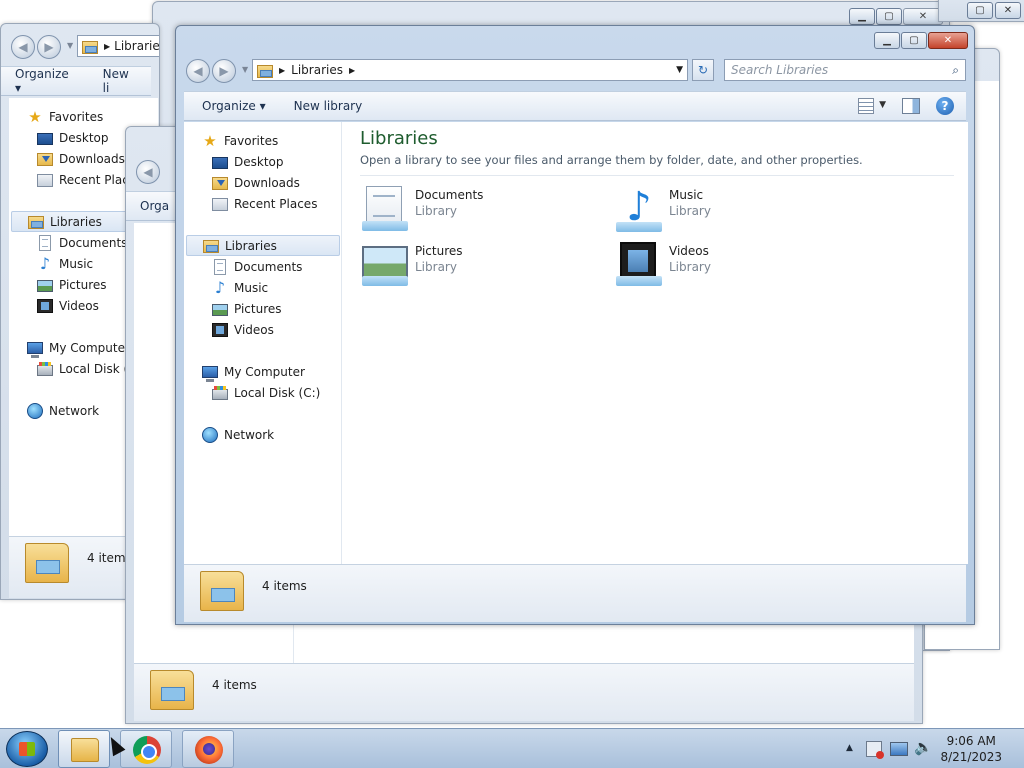  Describe the element at coordinates (882, 105) in the screenshot. I see `view-dropdown-icon: ▼` at that location.